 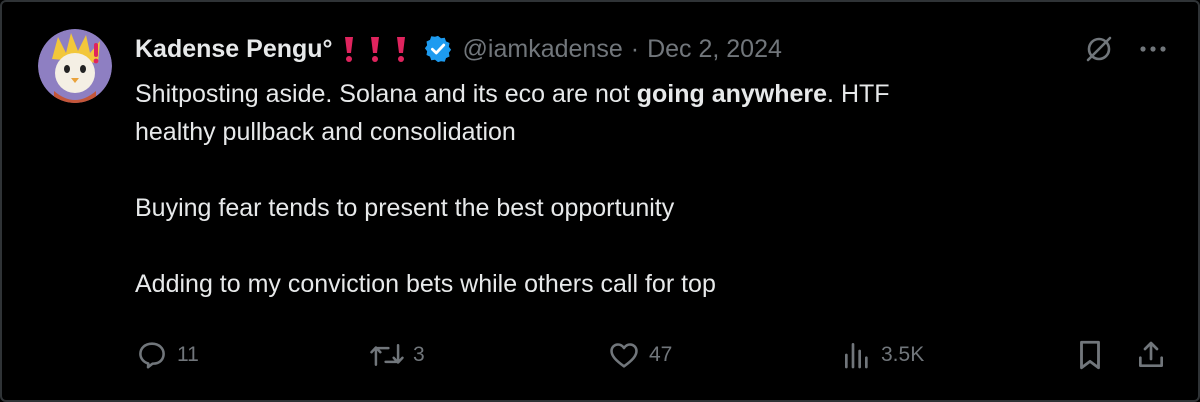 I want to click on avatar, so click(x=75, y=66).